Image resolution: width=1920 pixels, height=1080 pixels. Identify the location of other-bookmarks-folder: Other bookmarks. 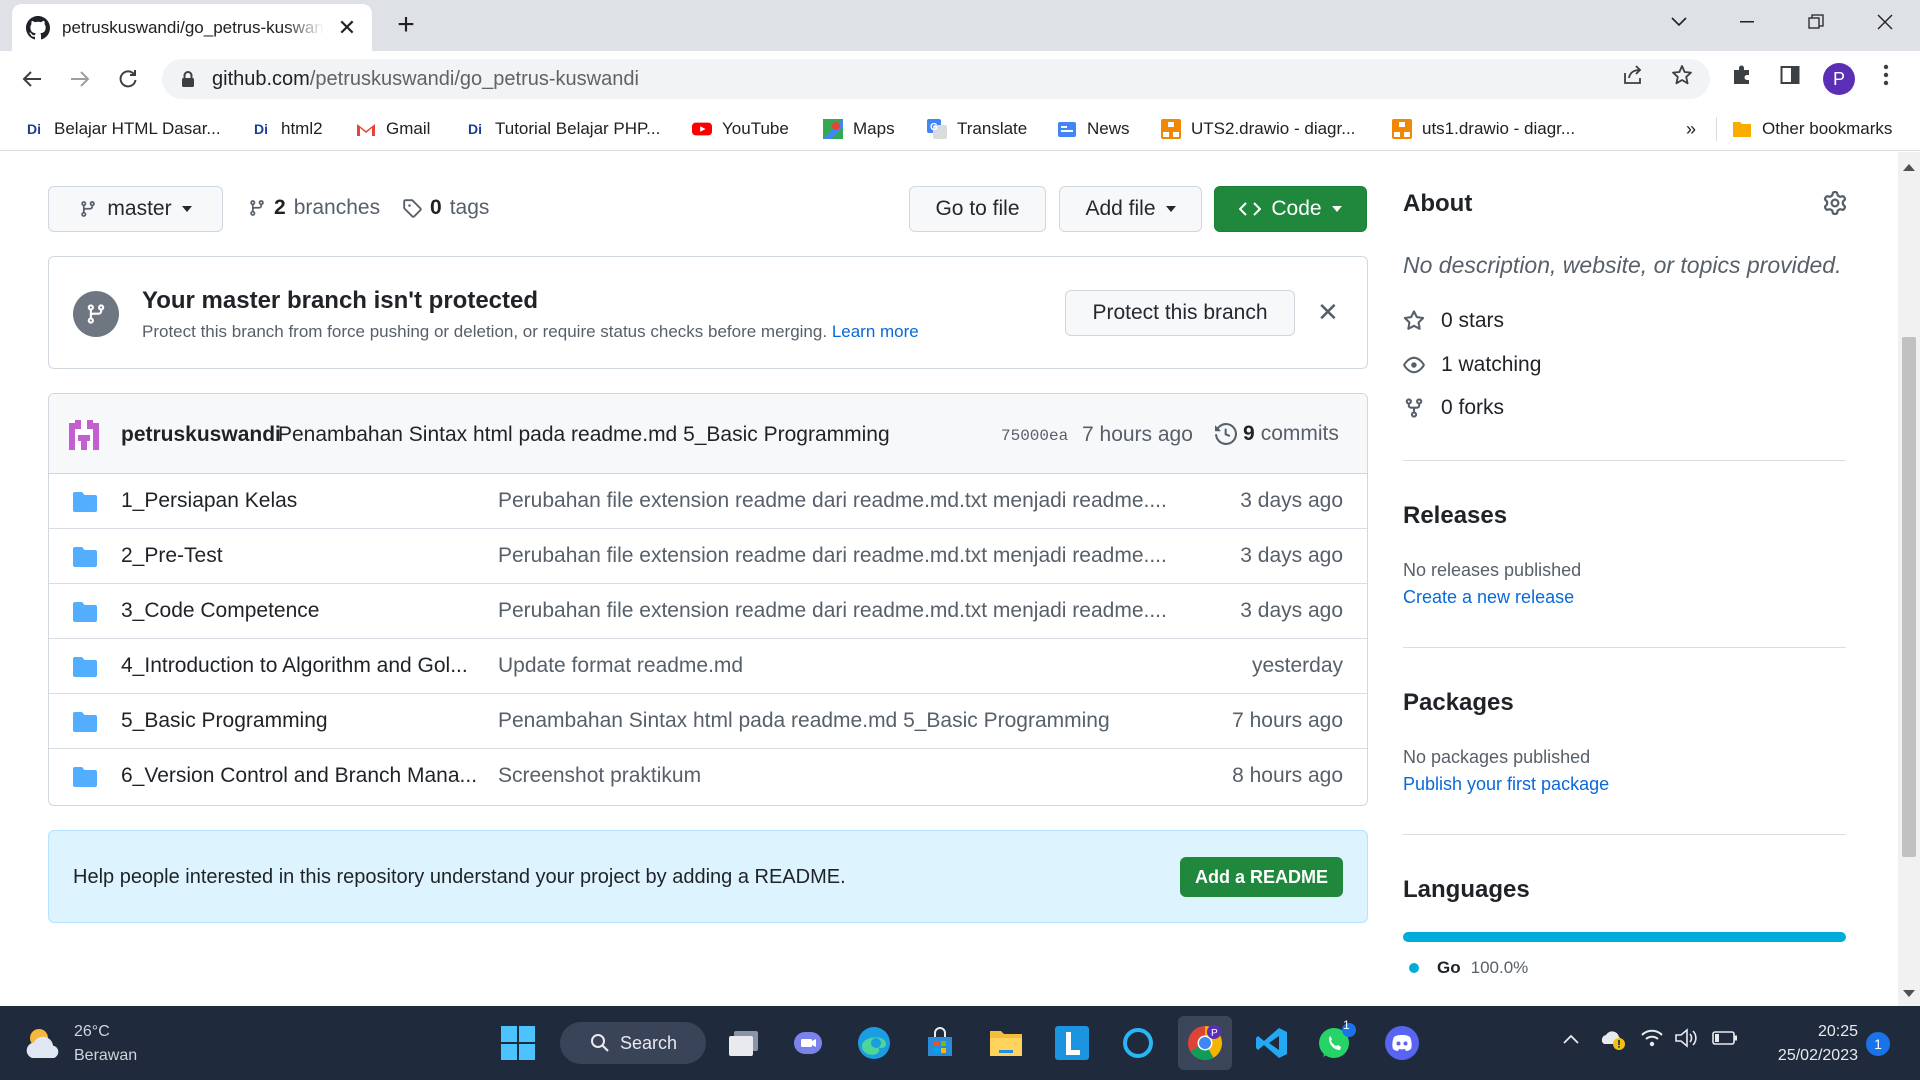
(1812, 129).